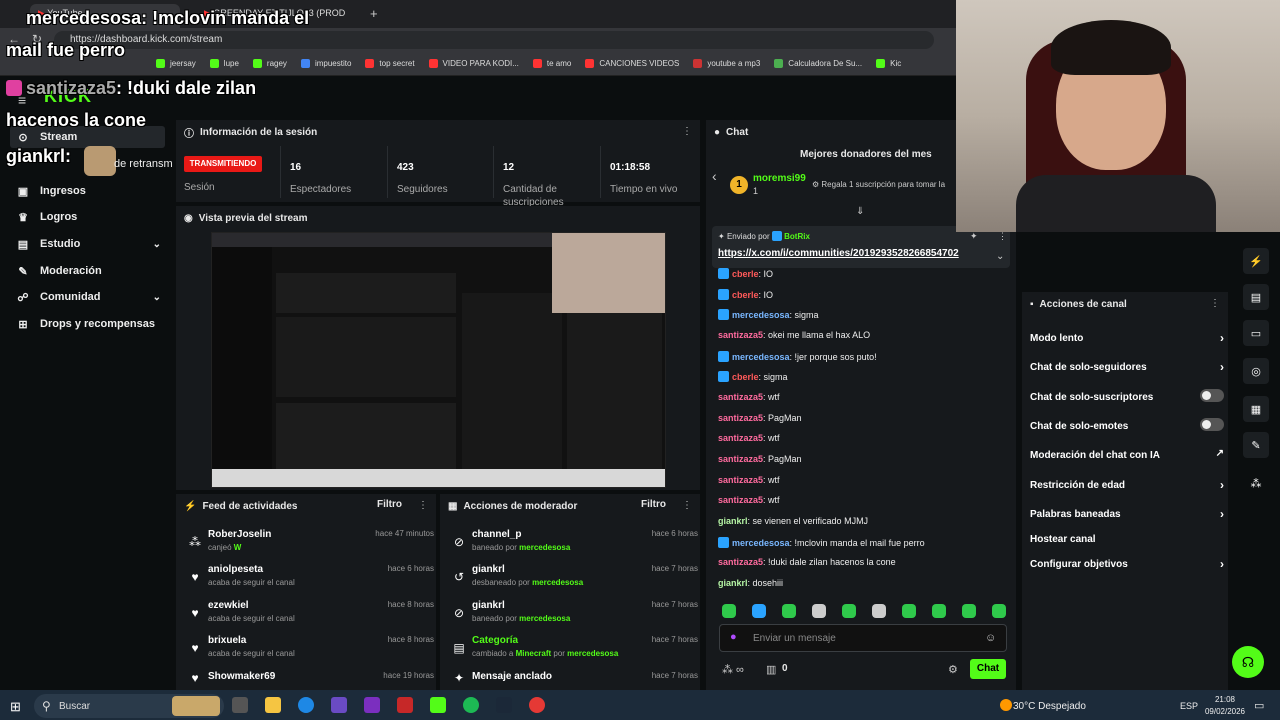 This screenshot has width=1280, height=720. What do you see at coordinates (1130, 367) in the screenshot?
I see `channel-action-item: Chat de solo-seguidores ›` at bounding box center [1130, 367].